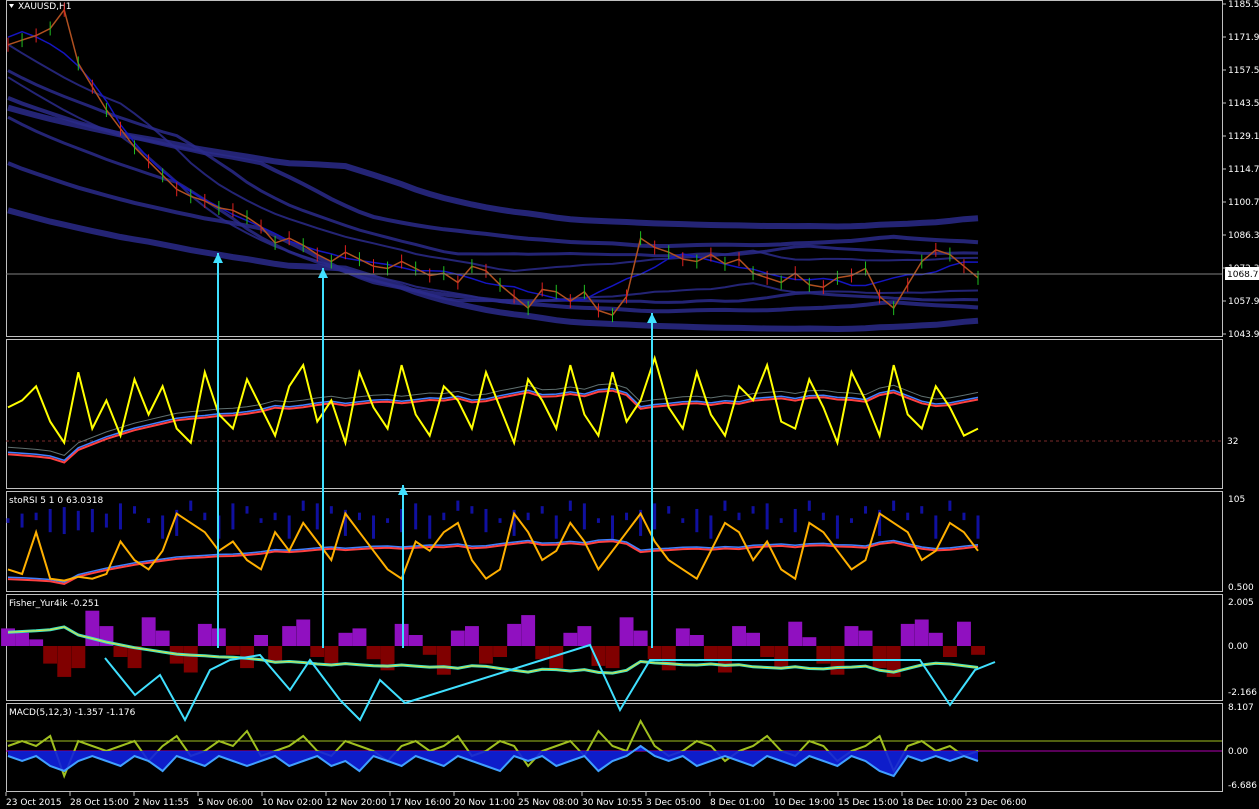 Image resolution: width=1259 pixels, height=809 pixels. Describe the element at coordinates (420, 803) in the screenshot. I see `x-tick-label: 17 Nov 16:00` at that location.